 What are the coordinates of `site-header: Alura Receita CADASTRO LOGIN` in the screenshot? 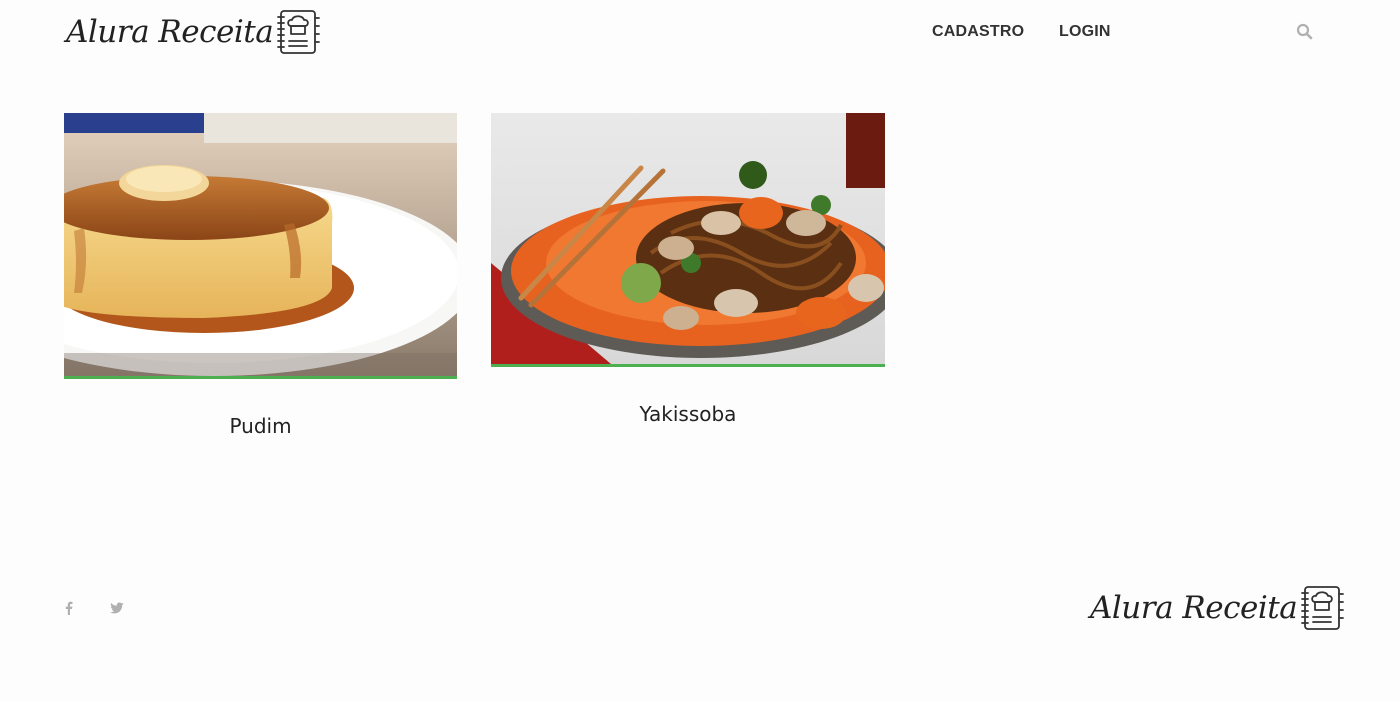 It's located at (700, 35).